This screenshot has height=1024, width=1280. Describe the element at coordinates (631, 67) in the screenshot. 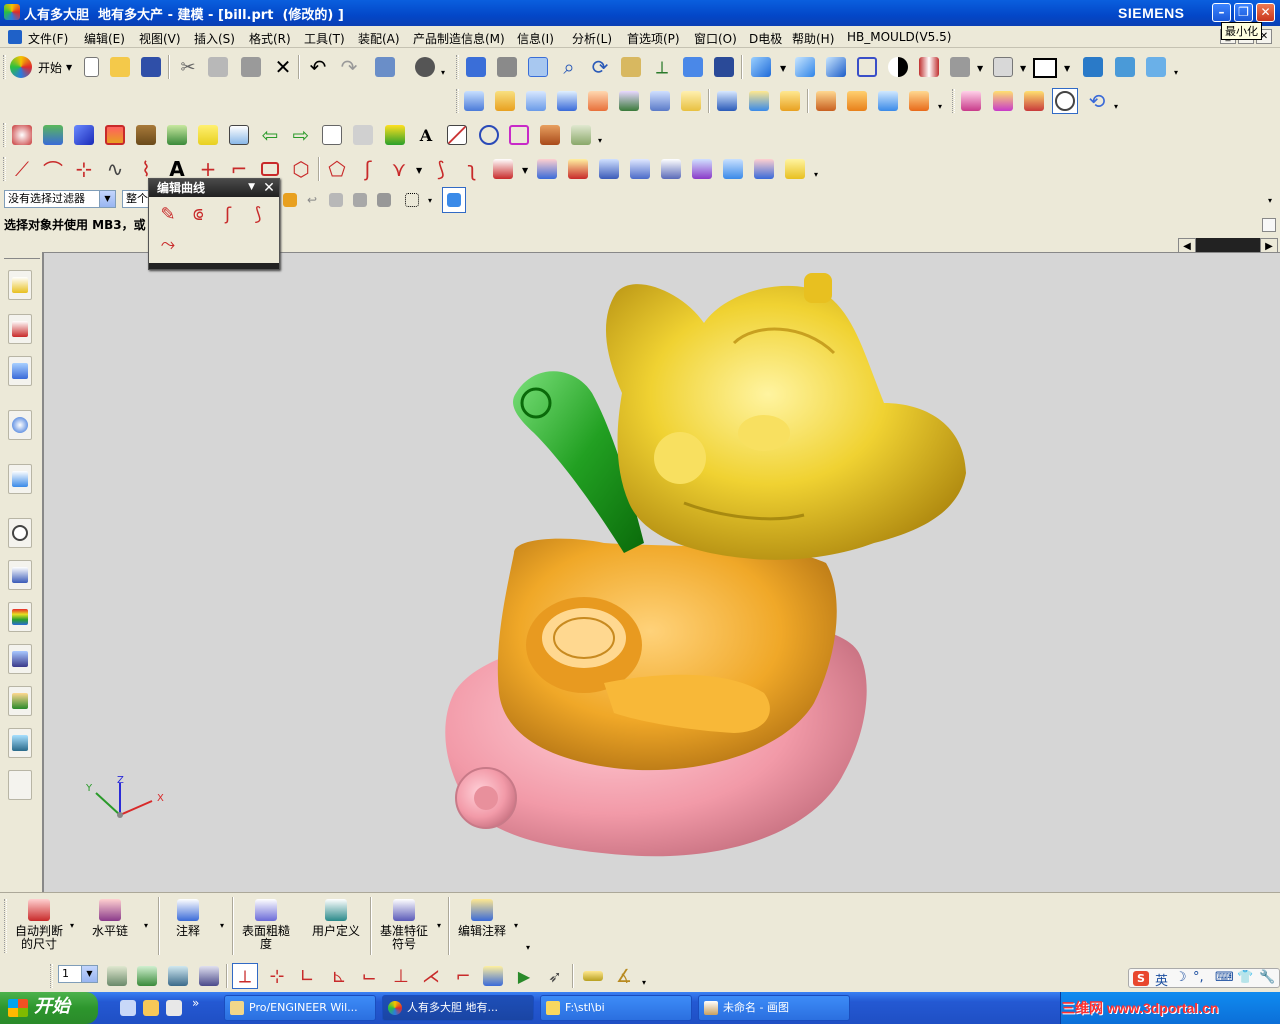

I see `pan-button` at that location.